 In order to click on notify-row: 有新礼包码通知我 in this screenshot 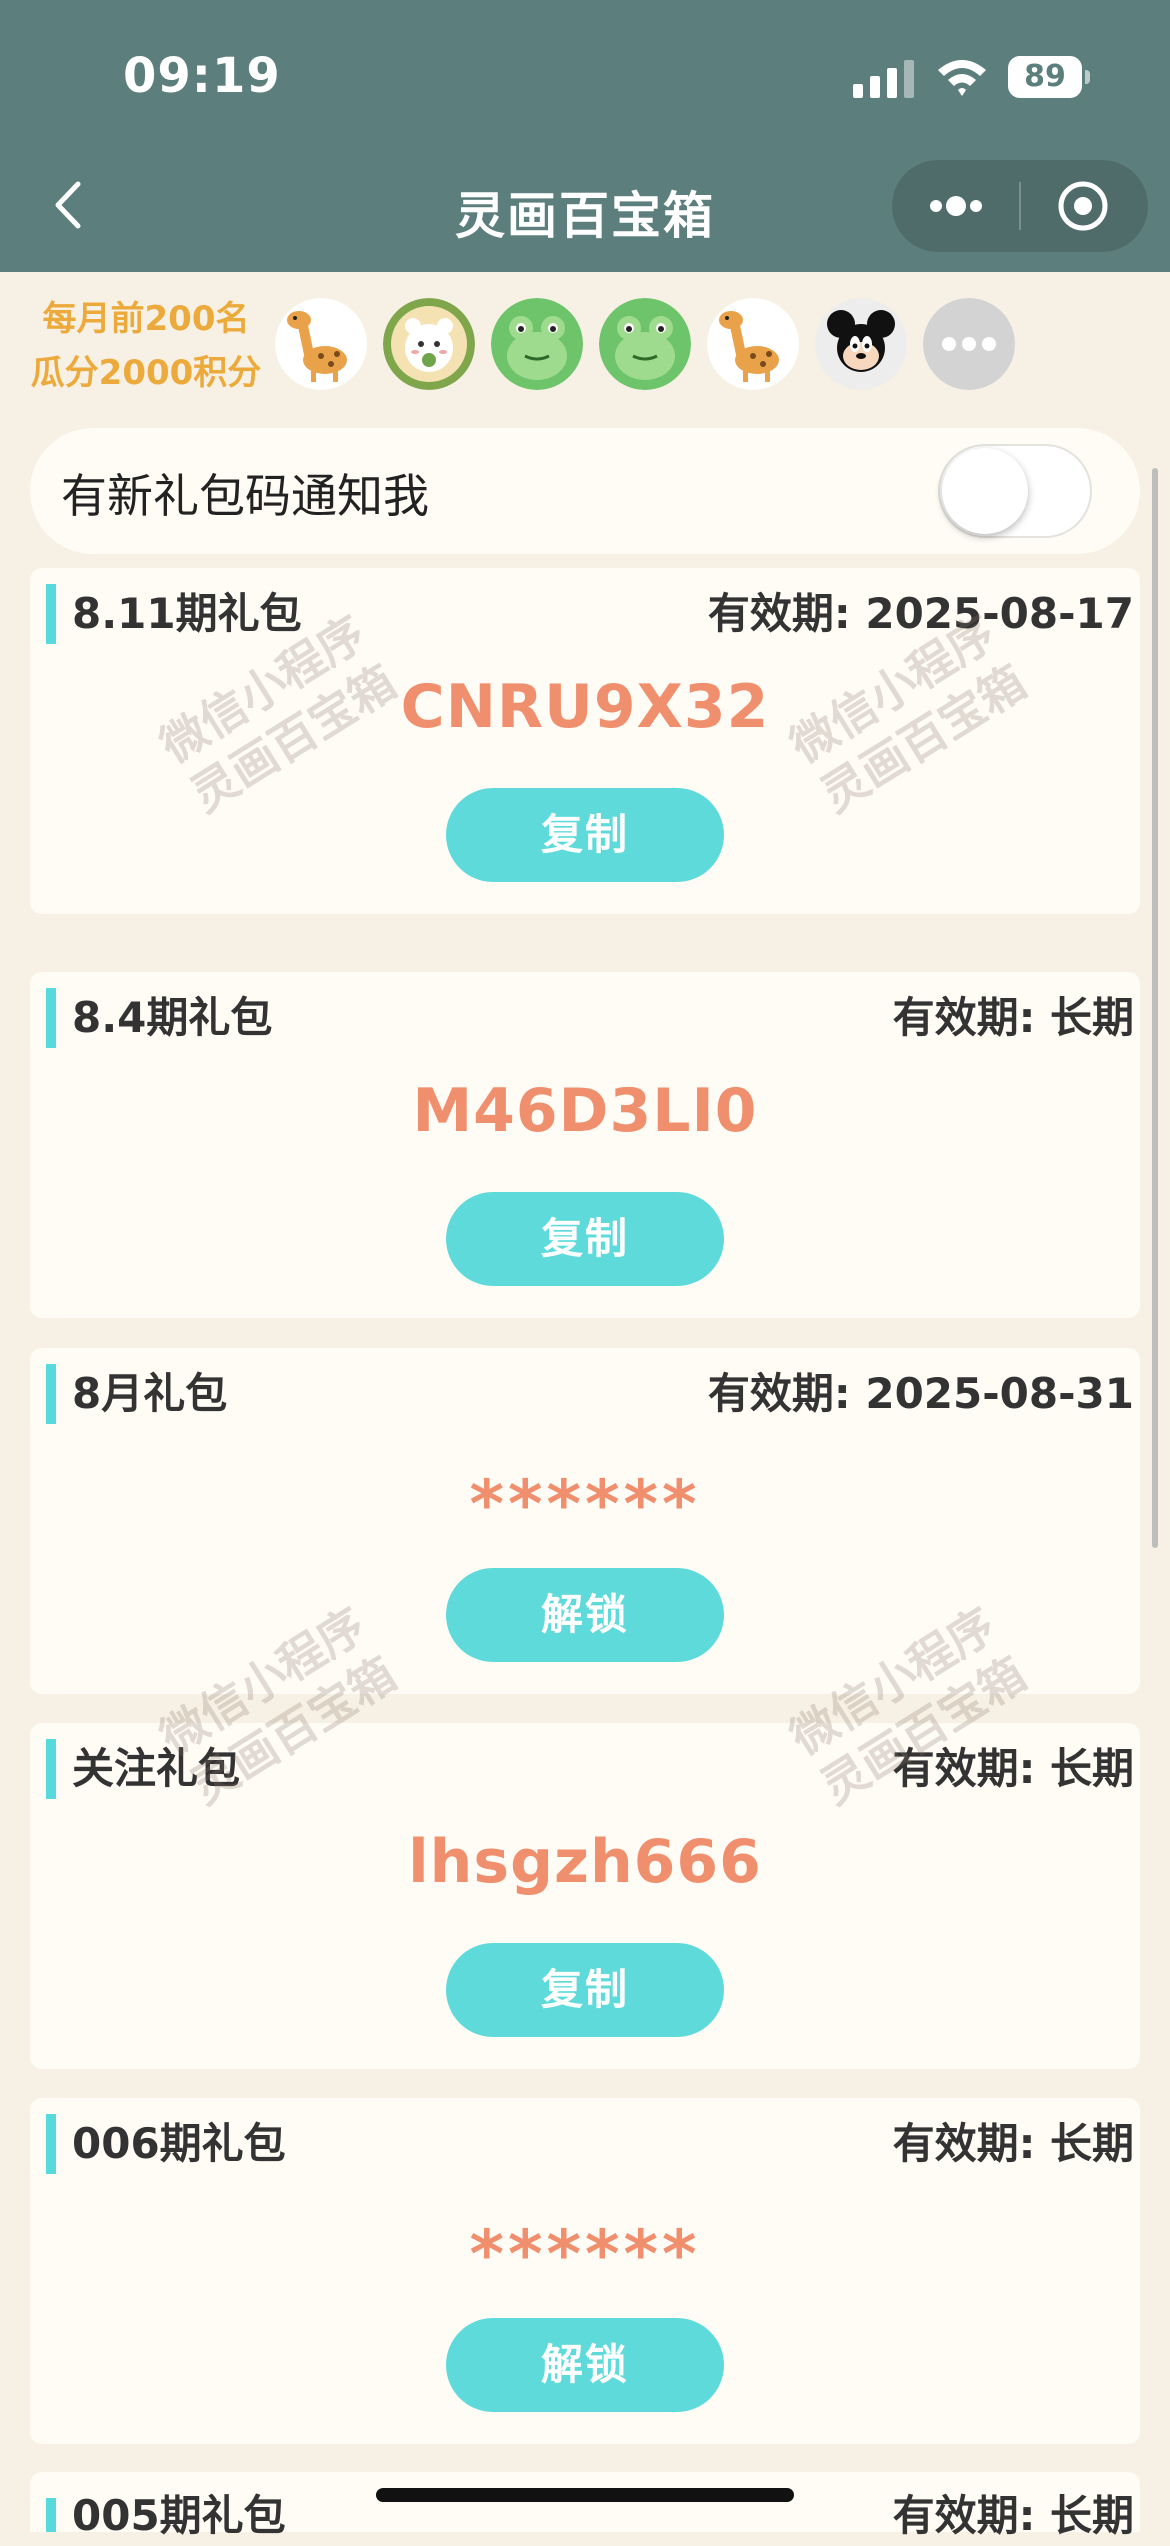, I will do `click(585, 491)`.